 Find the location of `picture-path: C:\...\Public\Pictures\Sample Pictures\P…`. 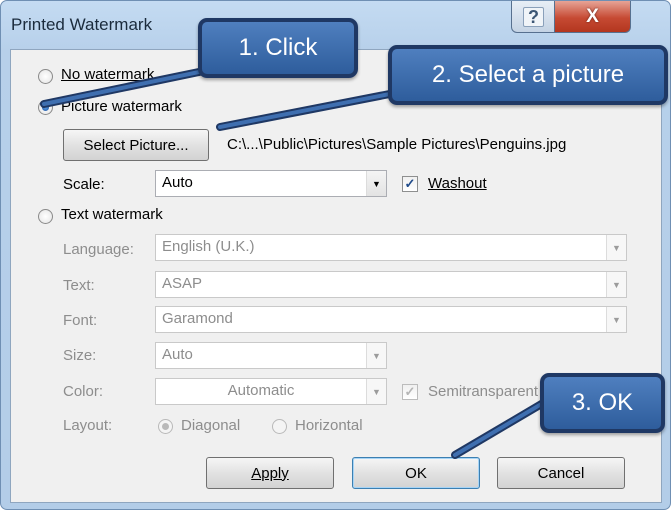

picture-path: C:\...\Public\Pictures\Sample Pictures\P… is located at coordinates (397, 144).